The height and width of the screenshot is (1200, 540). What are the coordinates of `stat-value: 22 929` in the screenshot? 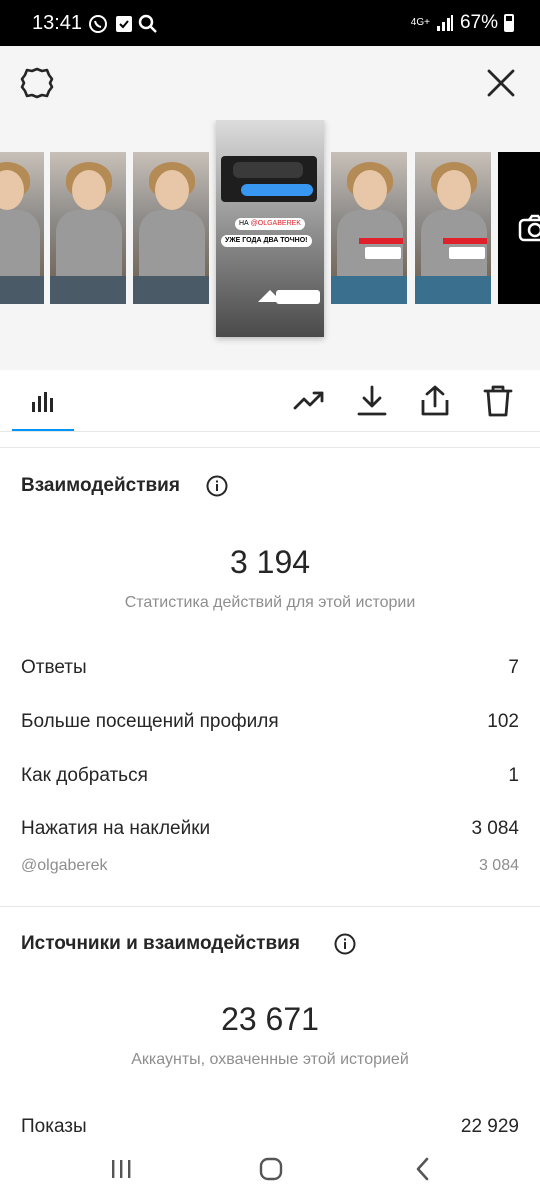 It's located at (489, 1126).